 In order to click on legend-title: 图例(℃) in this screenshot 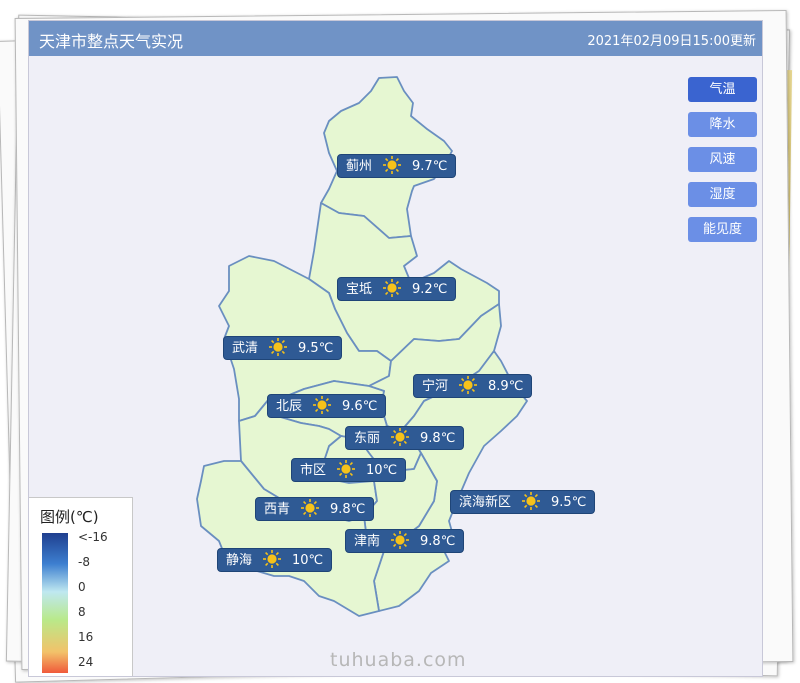, I will do `click(69, 517)`.